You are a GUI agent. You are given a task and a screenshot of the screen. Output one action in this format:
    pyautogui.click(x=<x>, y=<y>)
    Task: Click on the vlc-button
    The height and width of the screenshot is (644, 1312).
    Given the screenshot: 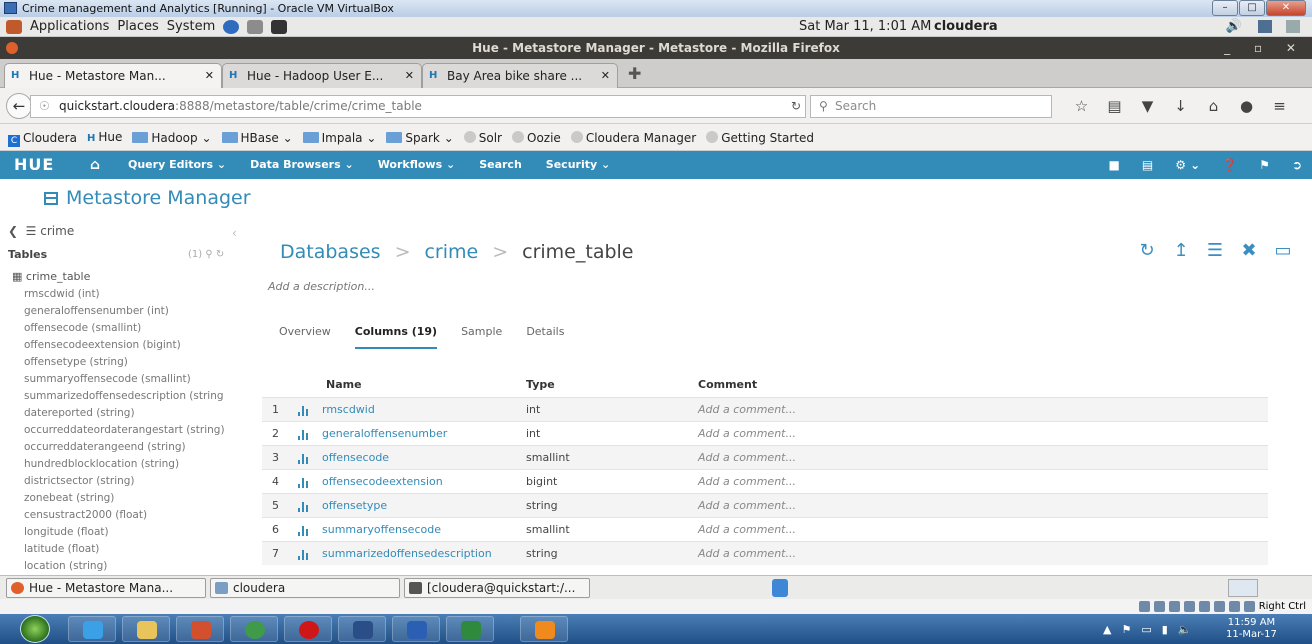 What is the action you would take?
    pyautogui.click(x=544, y=629)
    